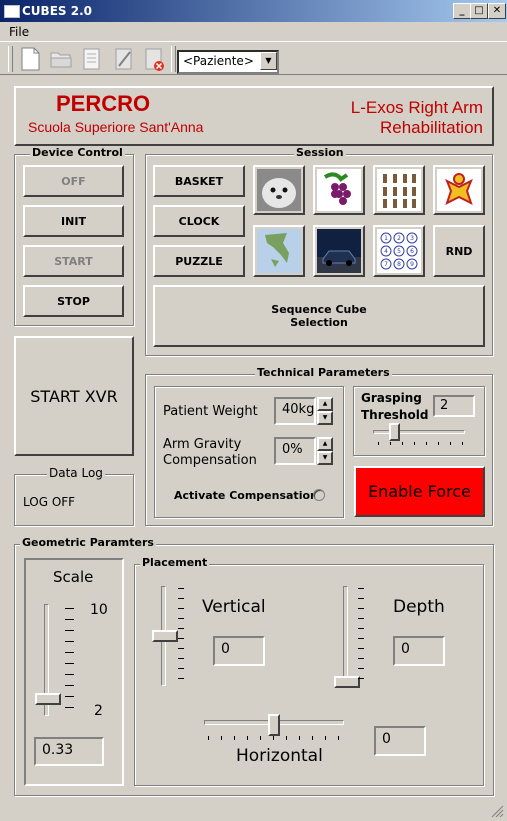 The width and height of the screenshot is (507, 821). What do you see at coordinates (454, 406) in the screenshot?
I see `grasping-threshold-field: 2` at bounding box center [454, 406].